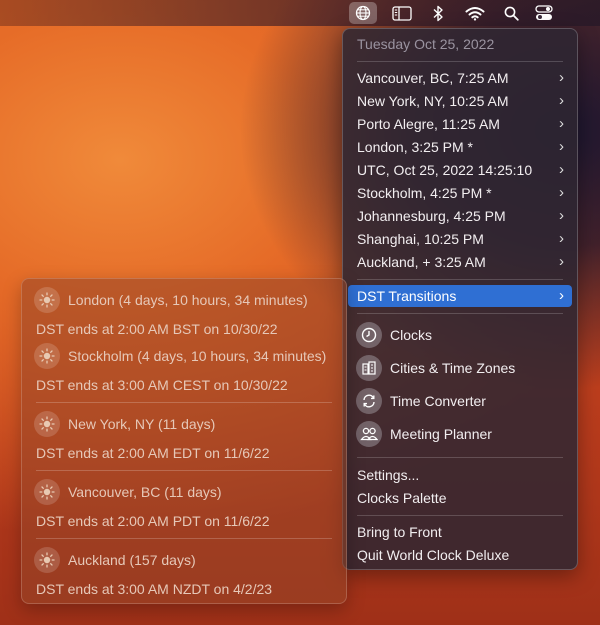 Image resolution: width=600 pixels, height=625 pixels. What do you see at coordinates (426, 44) in the screenshot?
I see `date-header: Tuesday Oct 25, 2022` at bounding box center [426, 44].